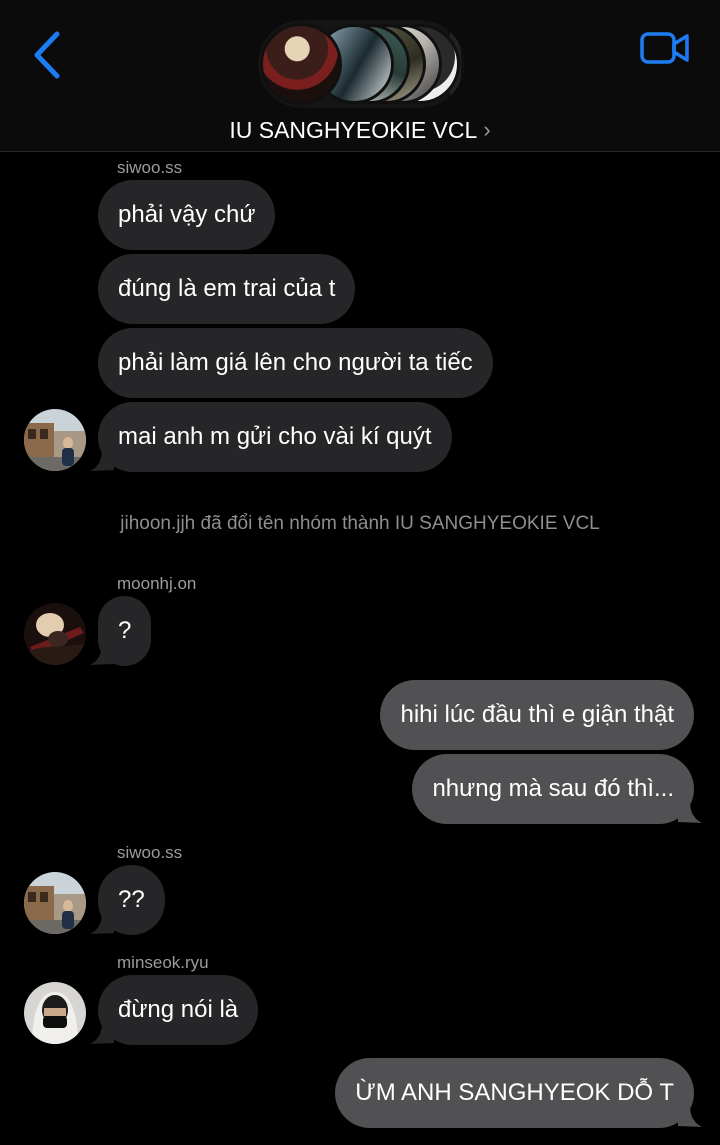  I want to click on video-call-icon, so click(664, 48).